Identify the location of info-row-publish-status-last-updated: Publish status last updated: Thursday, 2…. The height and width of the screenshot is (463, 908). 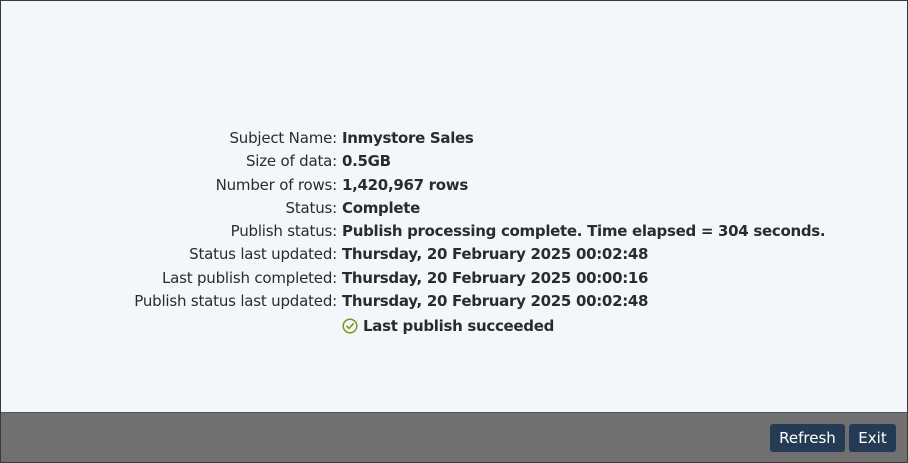
(454, 301).